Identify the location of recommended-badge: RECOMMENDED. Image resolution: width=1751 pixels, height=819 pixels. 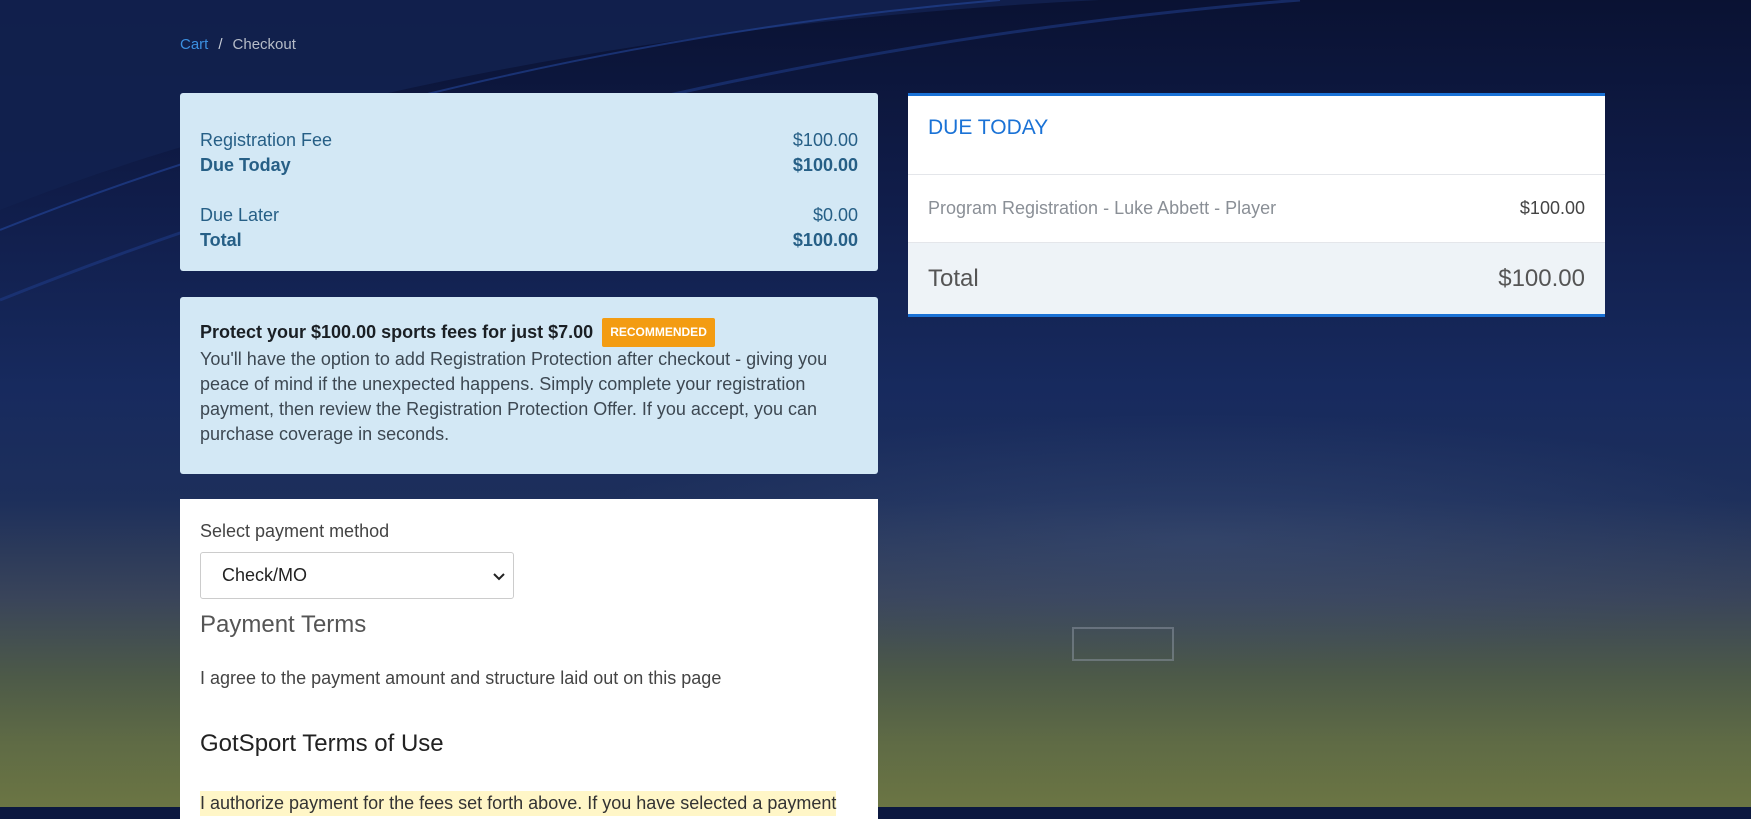
(658, 332).